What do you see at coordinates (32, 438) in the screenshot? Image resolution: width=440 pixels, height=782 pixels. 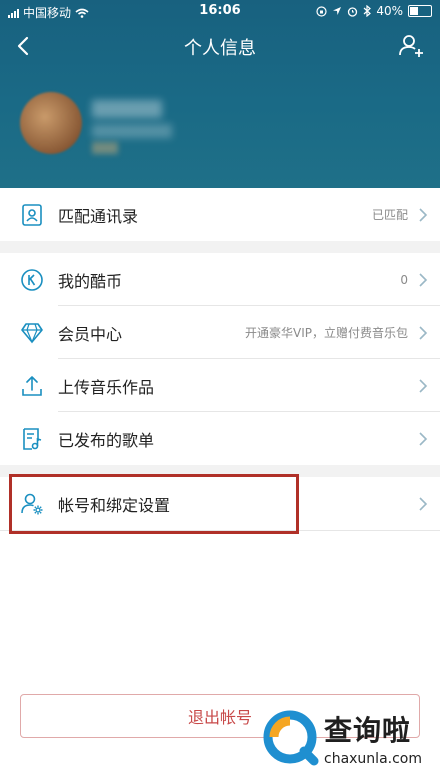 I see `playlist-icon` at bounding box center [32, 438].